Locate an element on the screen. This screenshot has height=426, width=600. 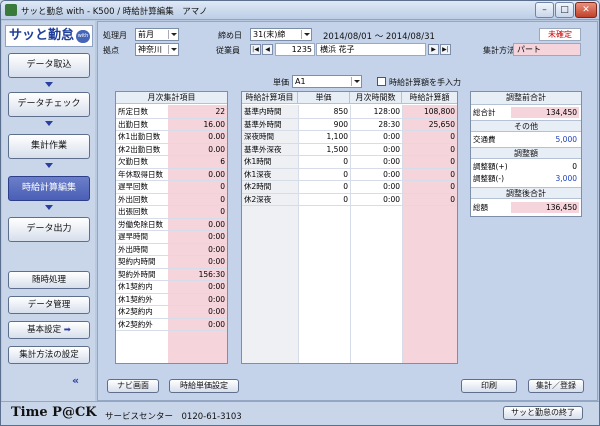
collapse-sidebar-icon: « is located at coordinates (75, 380).